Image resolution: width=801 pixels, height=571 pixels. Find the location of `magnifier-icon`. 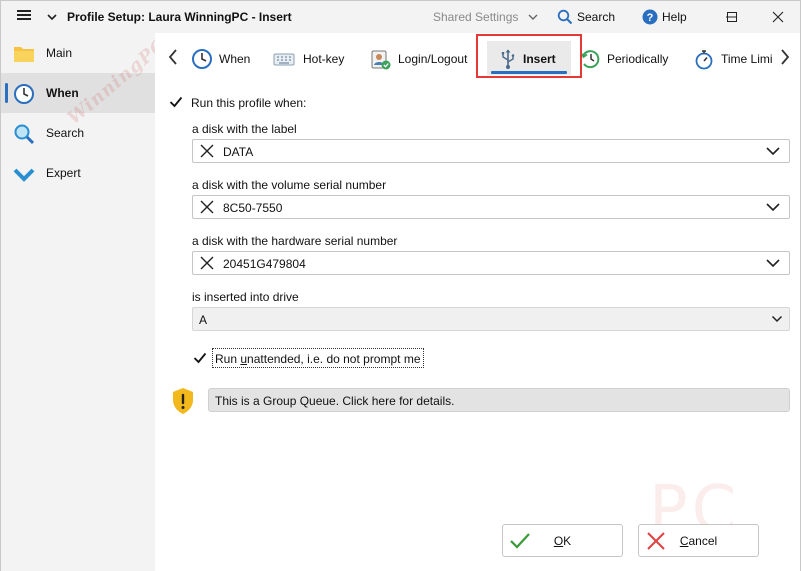

magnifier-icon is located at coordinates (24, 134).